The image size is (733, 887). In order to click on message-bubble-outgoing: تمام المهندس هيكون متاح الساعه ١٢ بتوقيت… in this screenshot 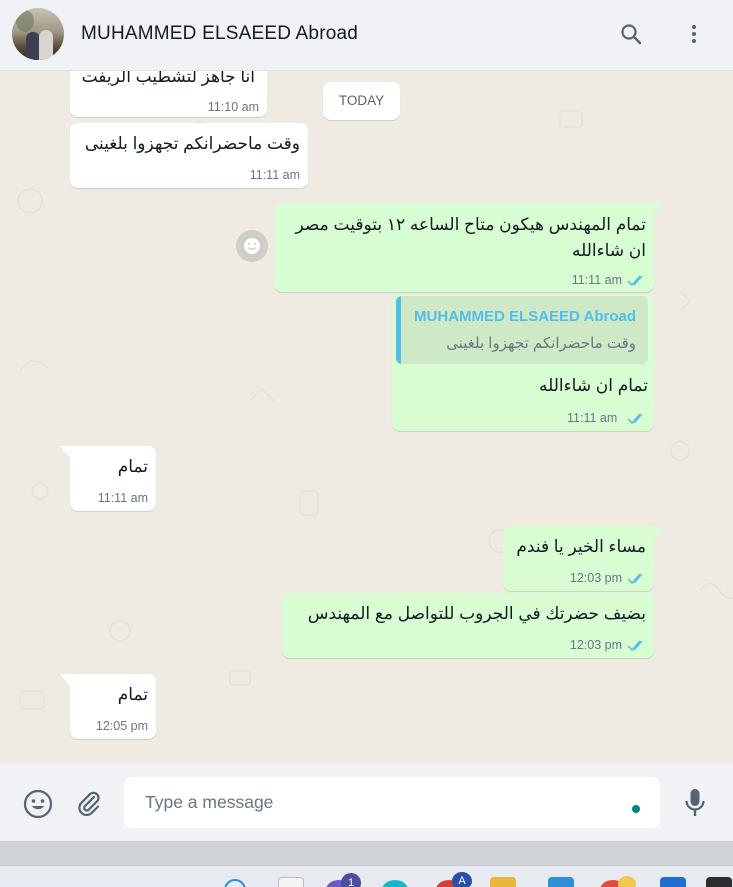, I will do `click(464, 247)`.